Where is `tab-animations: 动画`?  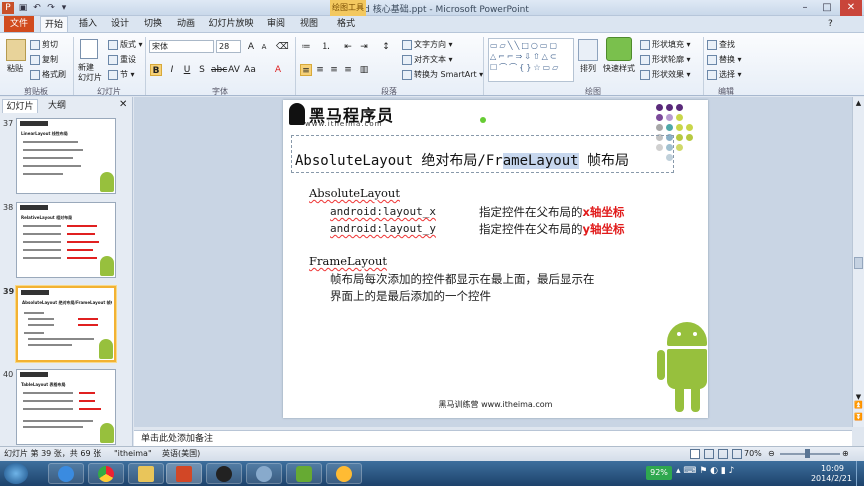 tab-animations: 动画 is located at coordinates (186, 24).